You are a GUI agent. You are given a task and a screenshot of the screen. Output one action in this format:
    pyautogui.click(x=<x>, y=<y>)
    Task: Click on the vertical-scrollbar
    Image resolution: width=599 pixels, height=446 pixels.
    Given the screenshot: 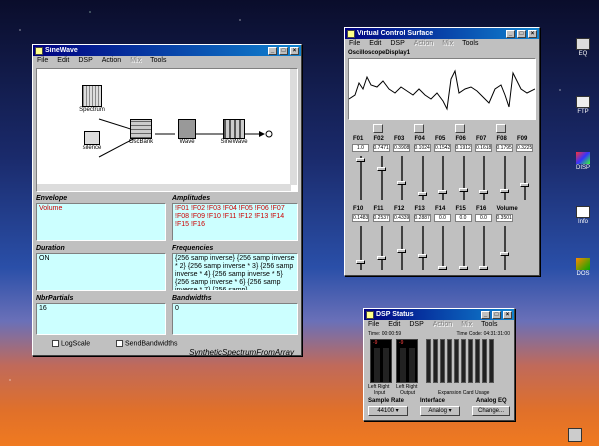 What is the action you would take?
    pyautogui.click(x=293, y=127)
    